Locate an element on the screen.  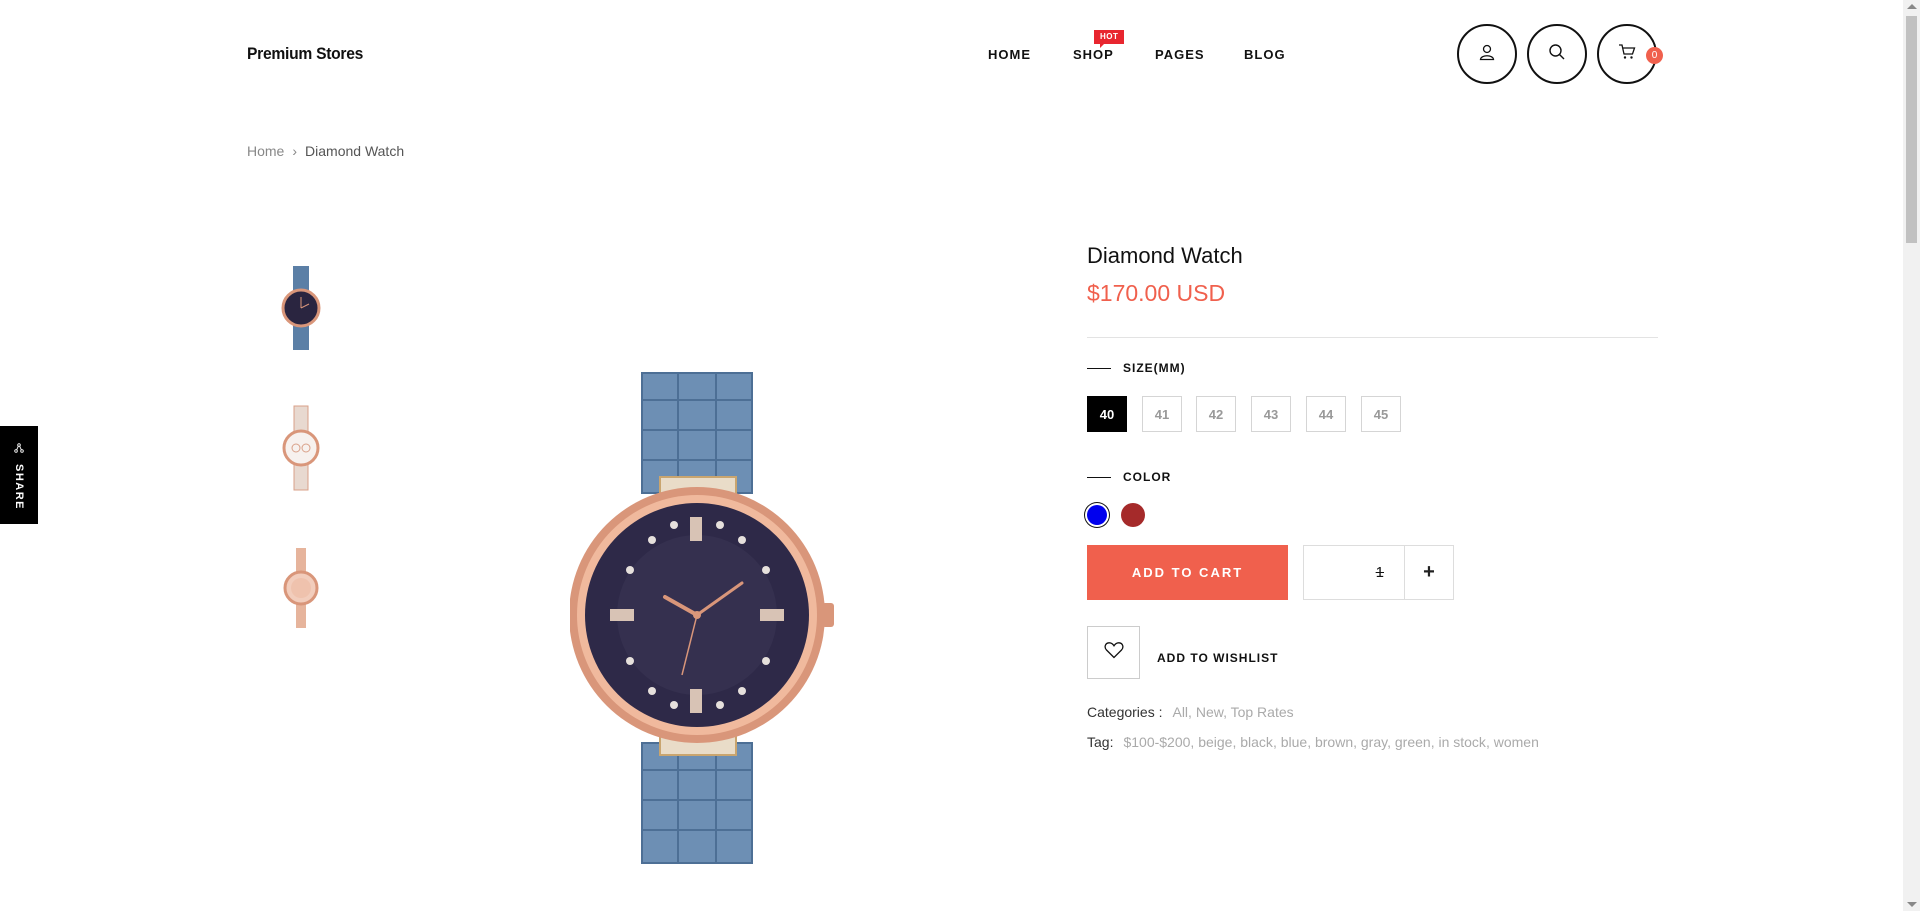
site-logo: Premium Stores is located at coordinates (305, 54).